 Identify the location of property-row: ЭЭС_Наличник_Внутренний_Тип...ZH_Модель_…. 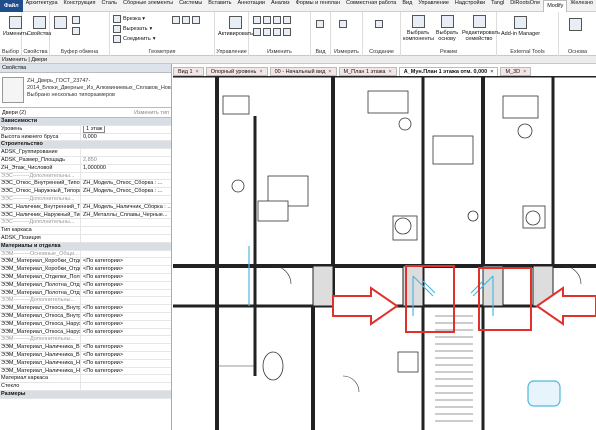
(85, 207).